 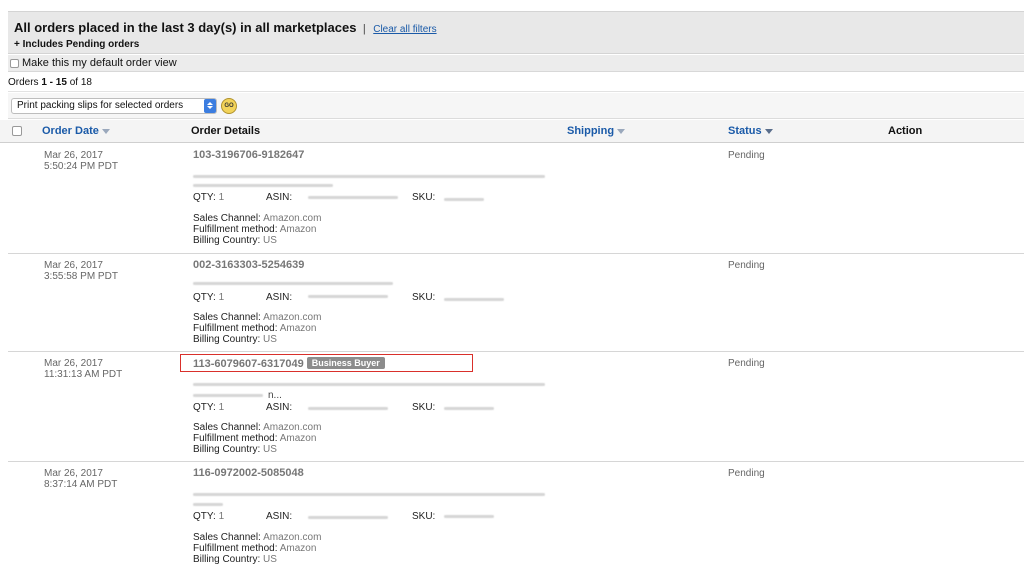 I want to click on order-date-column-label: Order Date, so click(x=70, y=131).